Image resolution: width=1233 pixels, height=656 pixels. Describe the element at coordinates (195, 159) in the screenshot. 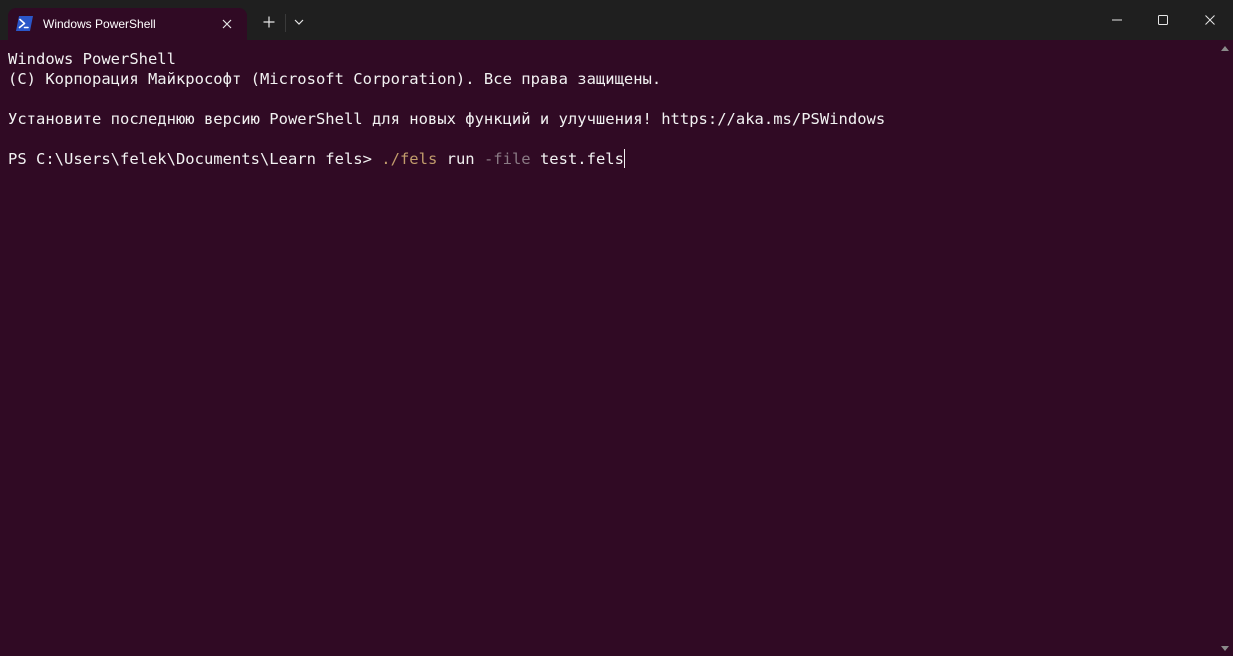

I see `prompt: PS C:\Users\felek\Documents\Learn fels>` at that location.